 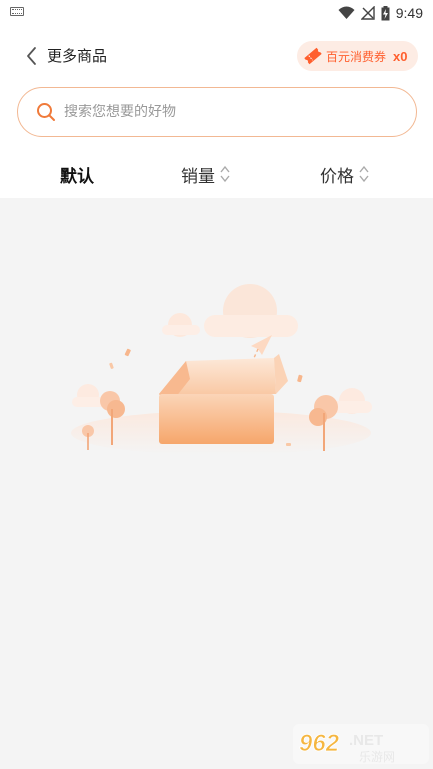 I want to click on sort-tab-sales: 销量, so click(x=206, y=174).